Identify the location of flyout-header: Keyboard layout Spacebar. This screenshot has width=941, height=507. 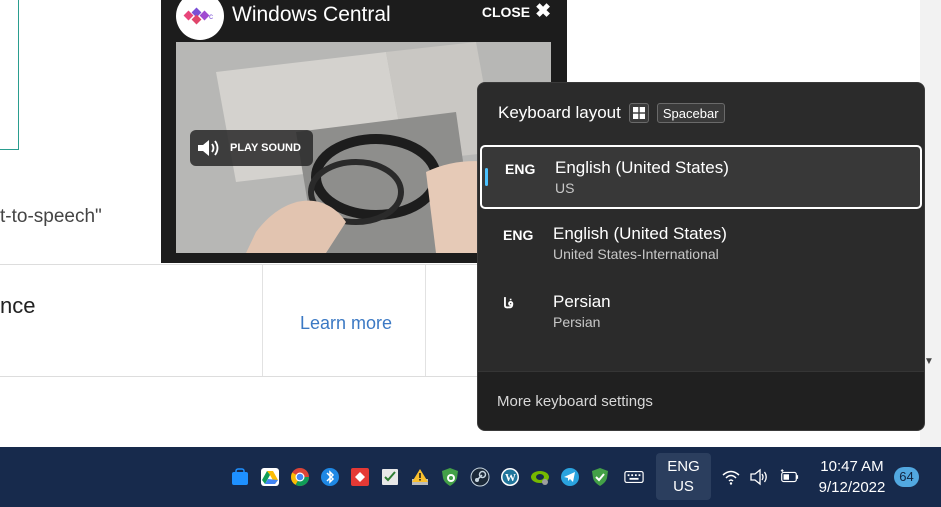
(611, 113).